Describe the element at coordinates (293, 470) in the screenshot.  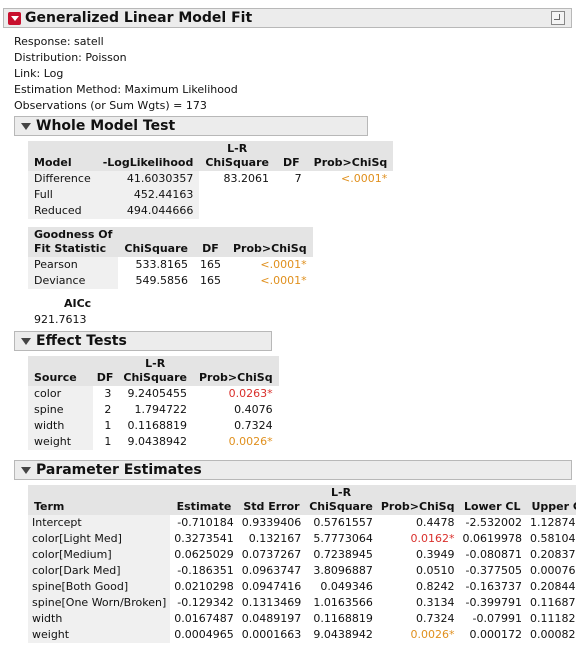
I see `parameter-estimates-header: Parameter Estimates` at that location.